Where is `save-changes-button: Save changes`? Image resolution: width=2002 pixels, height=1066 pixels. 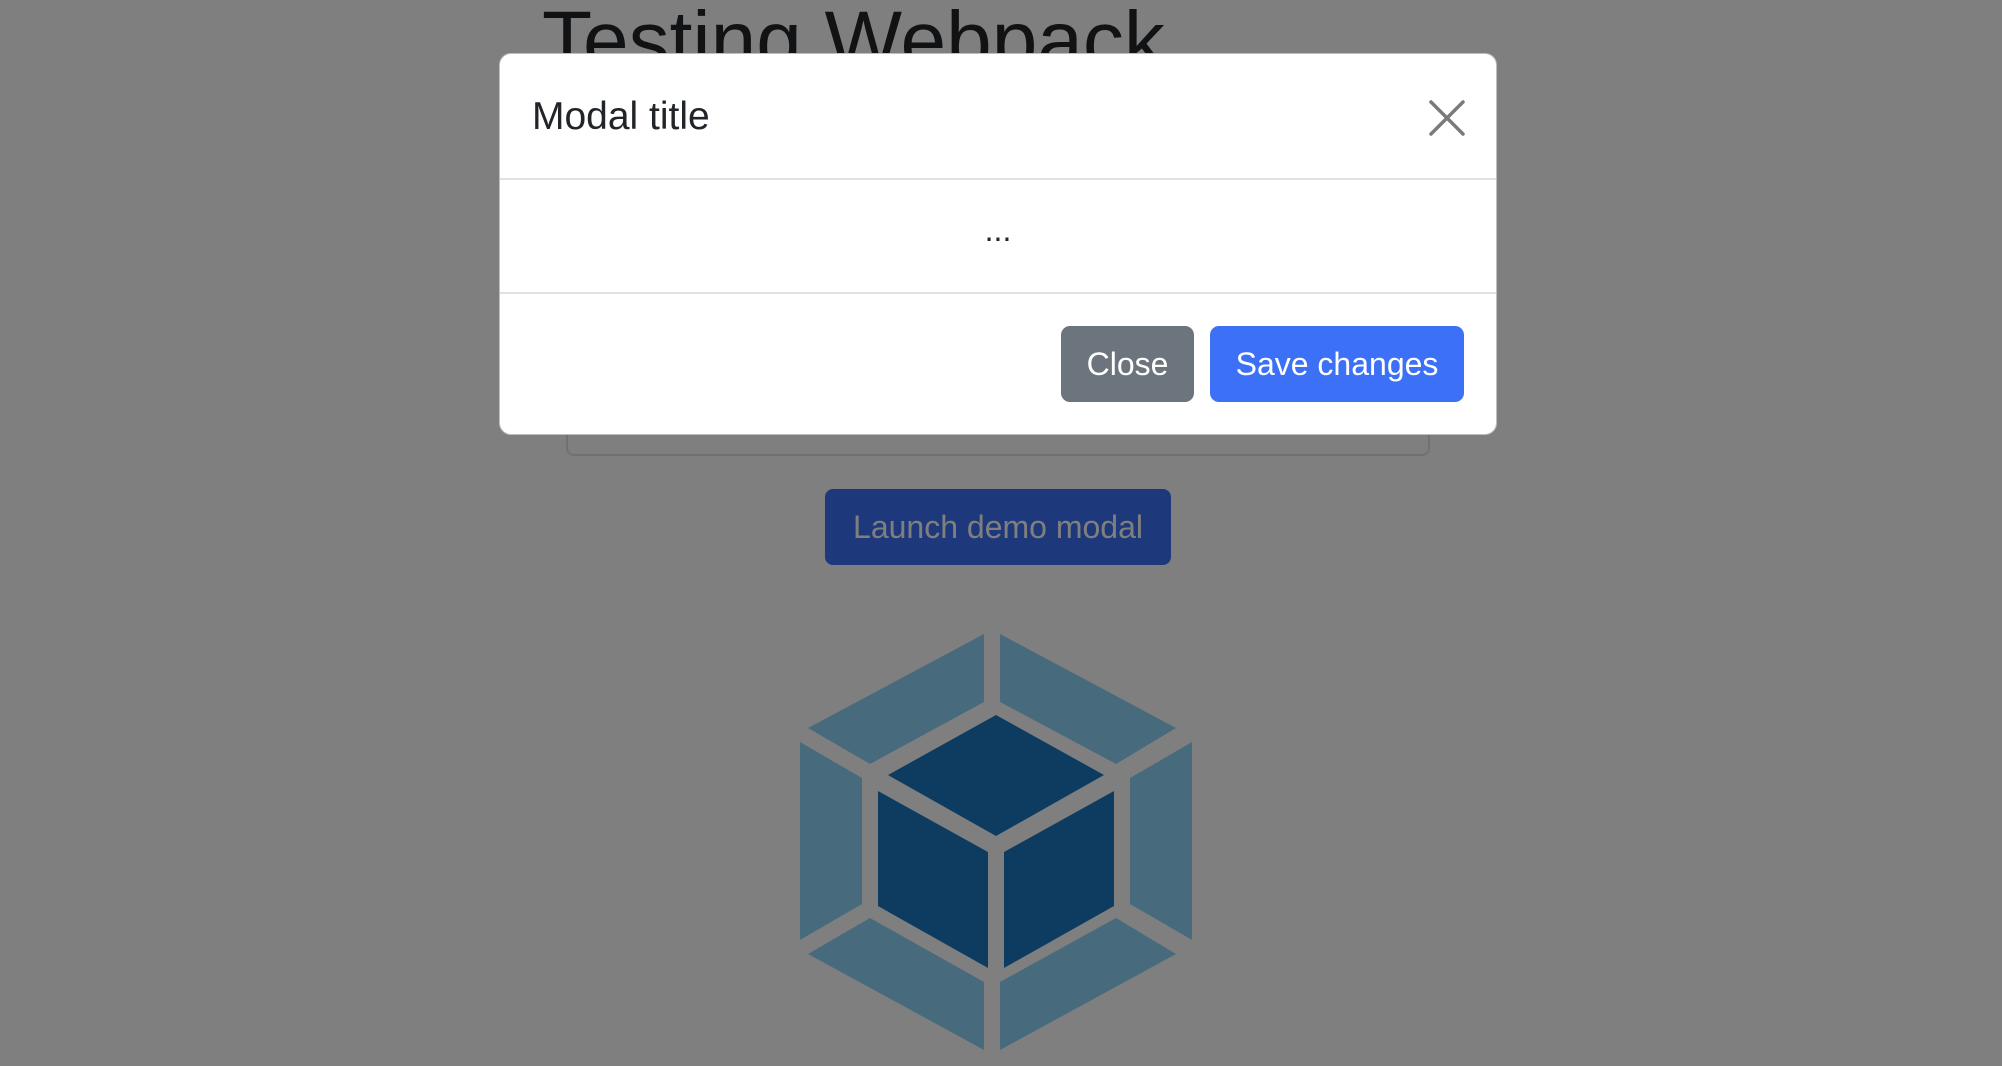 save-changes-button: Save changes is located at coordinates (1337, 364).